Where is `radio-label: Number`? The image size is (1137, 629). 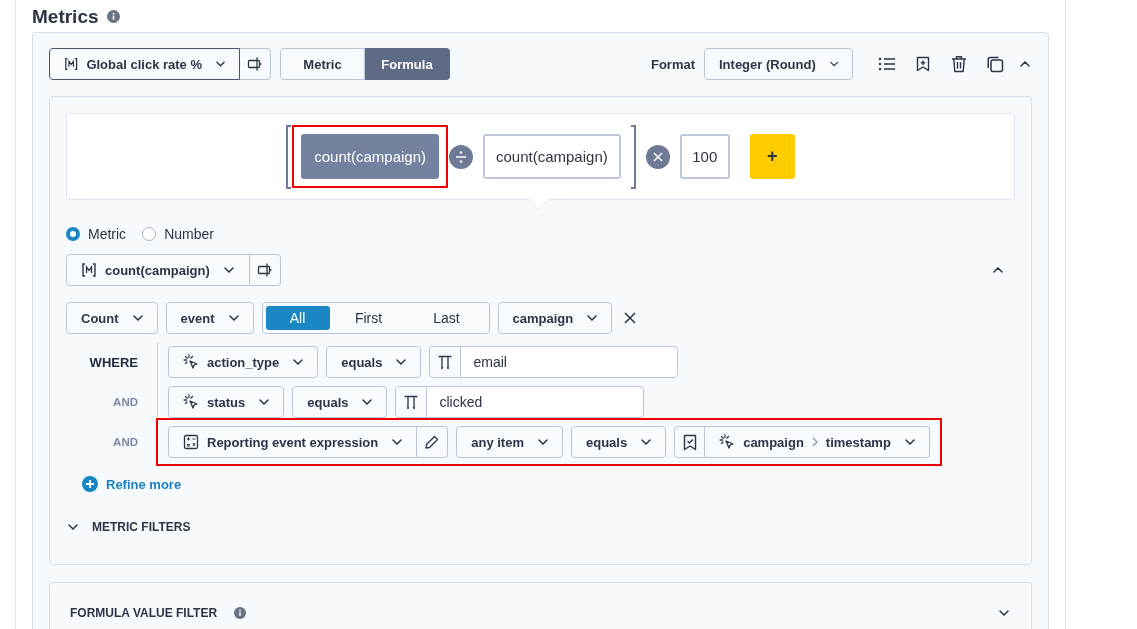
radio-label: Number is located at coordinates (189, 234).